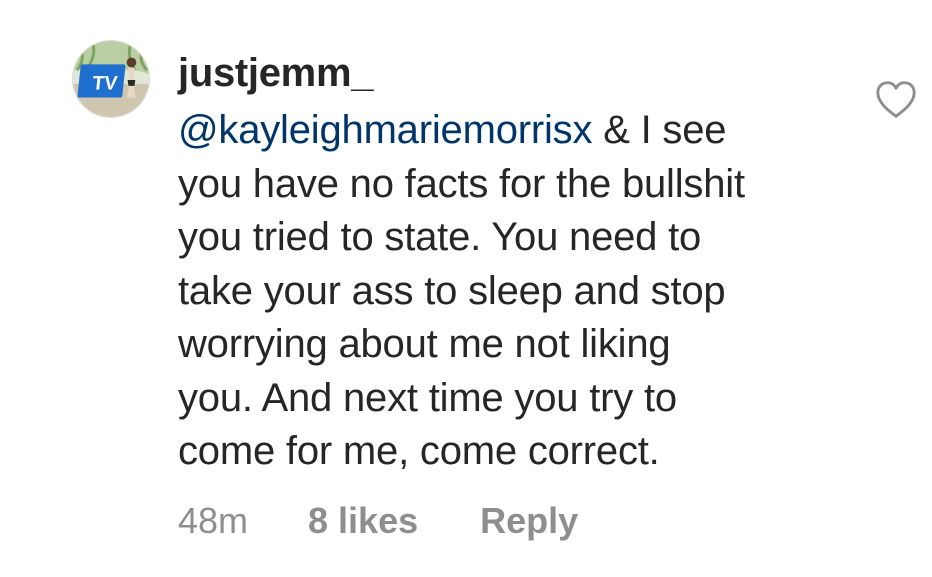  I want to click on comment-line: you. And next time you try to, so click(427, 397).